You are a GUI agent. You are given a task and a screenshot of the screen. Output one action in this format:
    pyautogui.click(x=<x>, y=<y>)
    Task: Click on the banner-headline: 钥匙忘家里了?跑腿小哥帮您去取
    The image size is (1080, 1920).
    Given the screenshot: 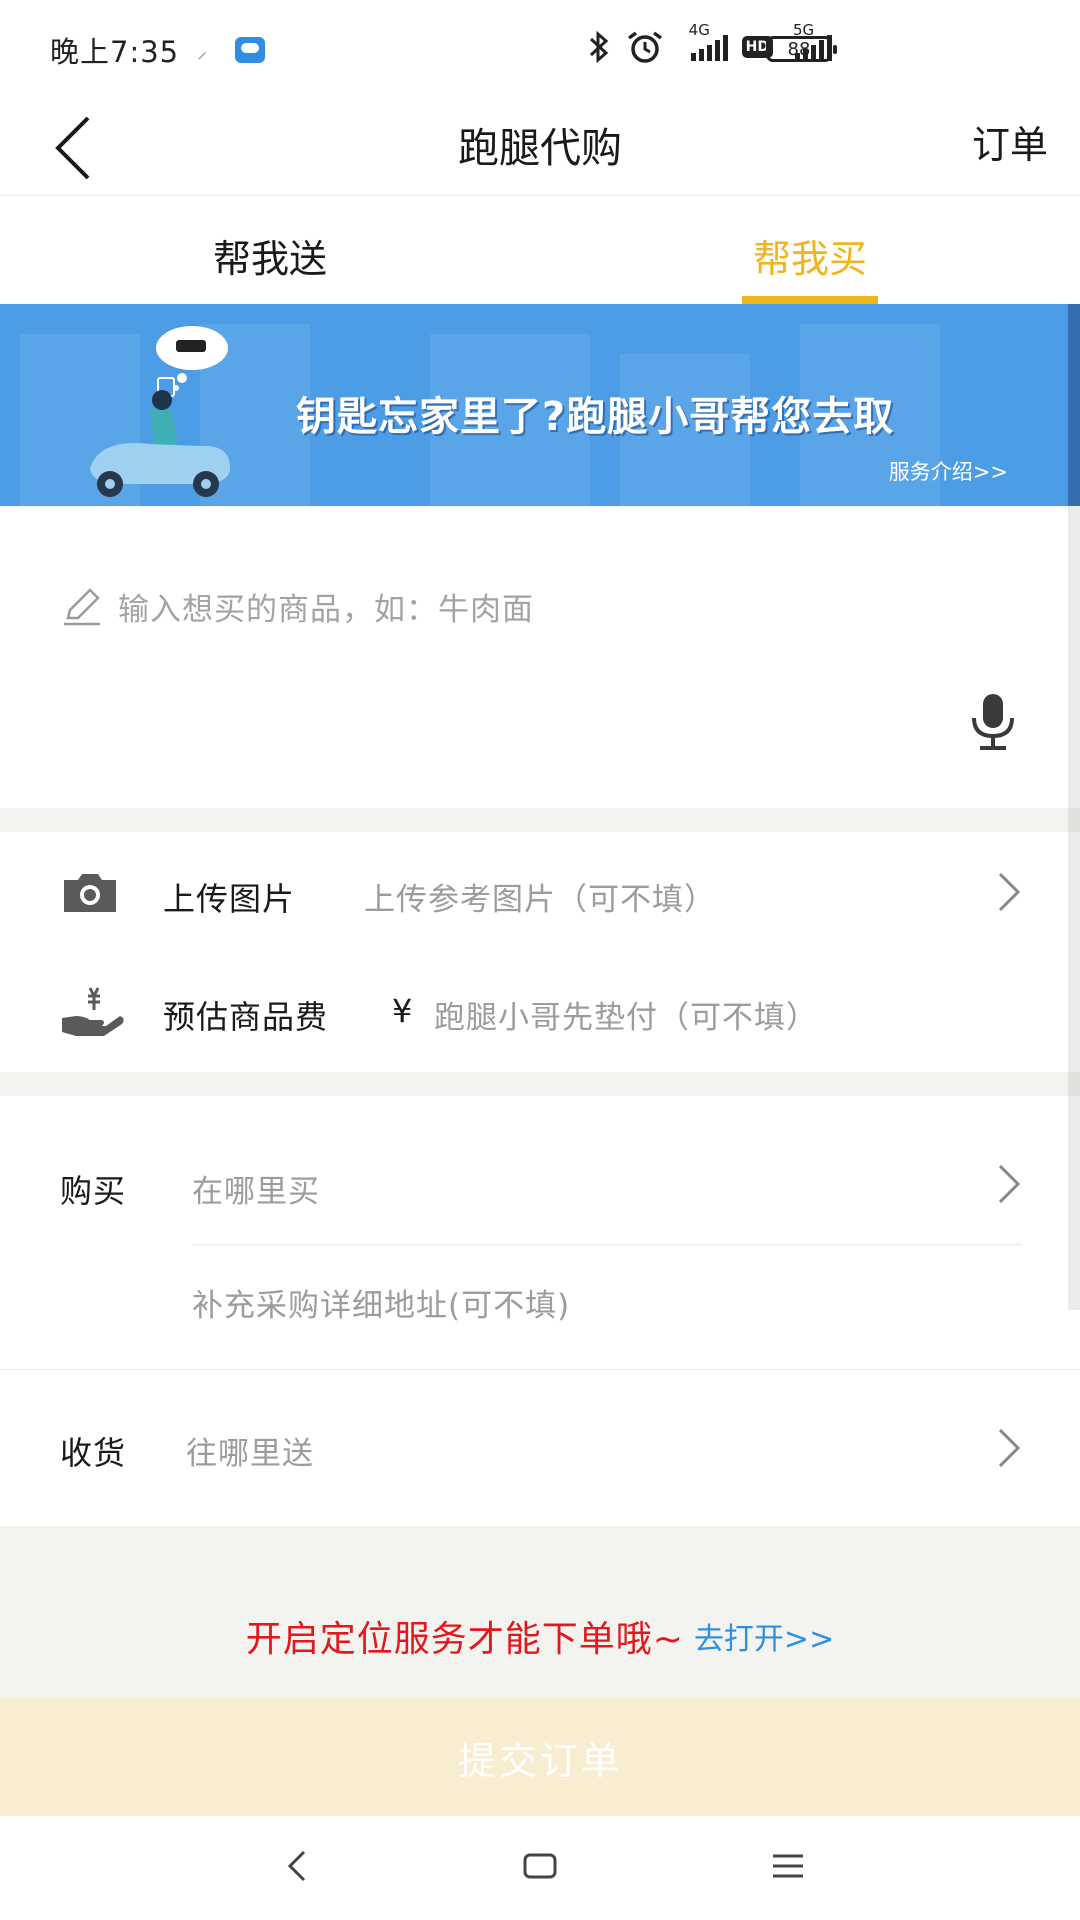 What is the action you would take?
    pyautogui.click(x=595, y=417)
    